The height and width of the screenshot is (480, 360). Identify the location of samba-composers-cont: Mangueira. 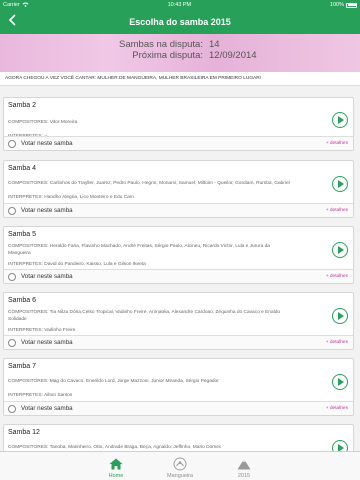
(19, 253).